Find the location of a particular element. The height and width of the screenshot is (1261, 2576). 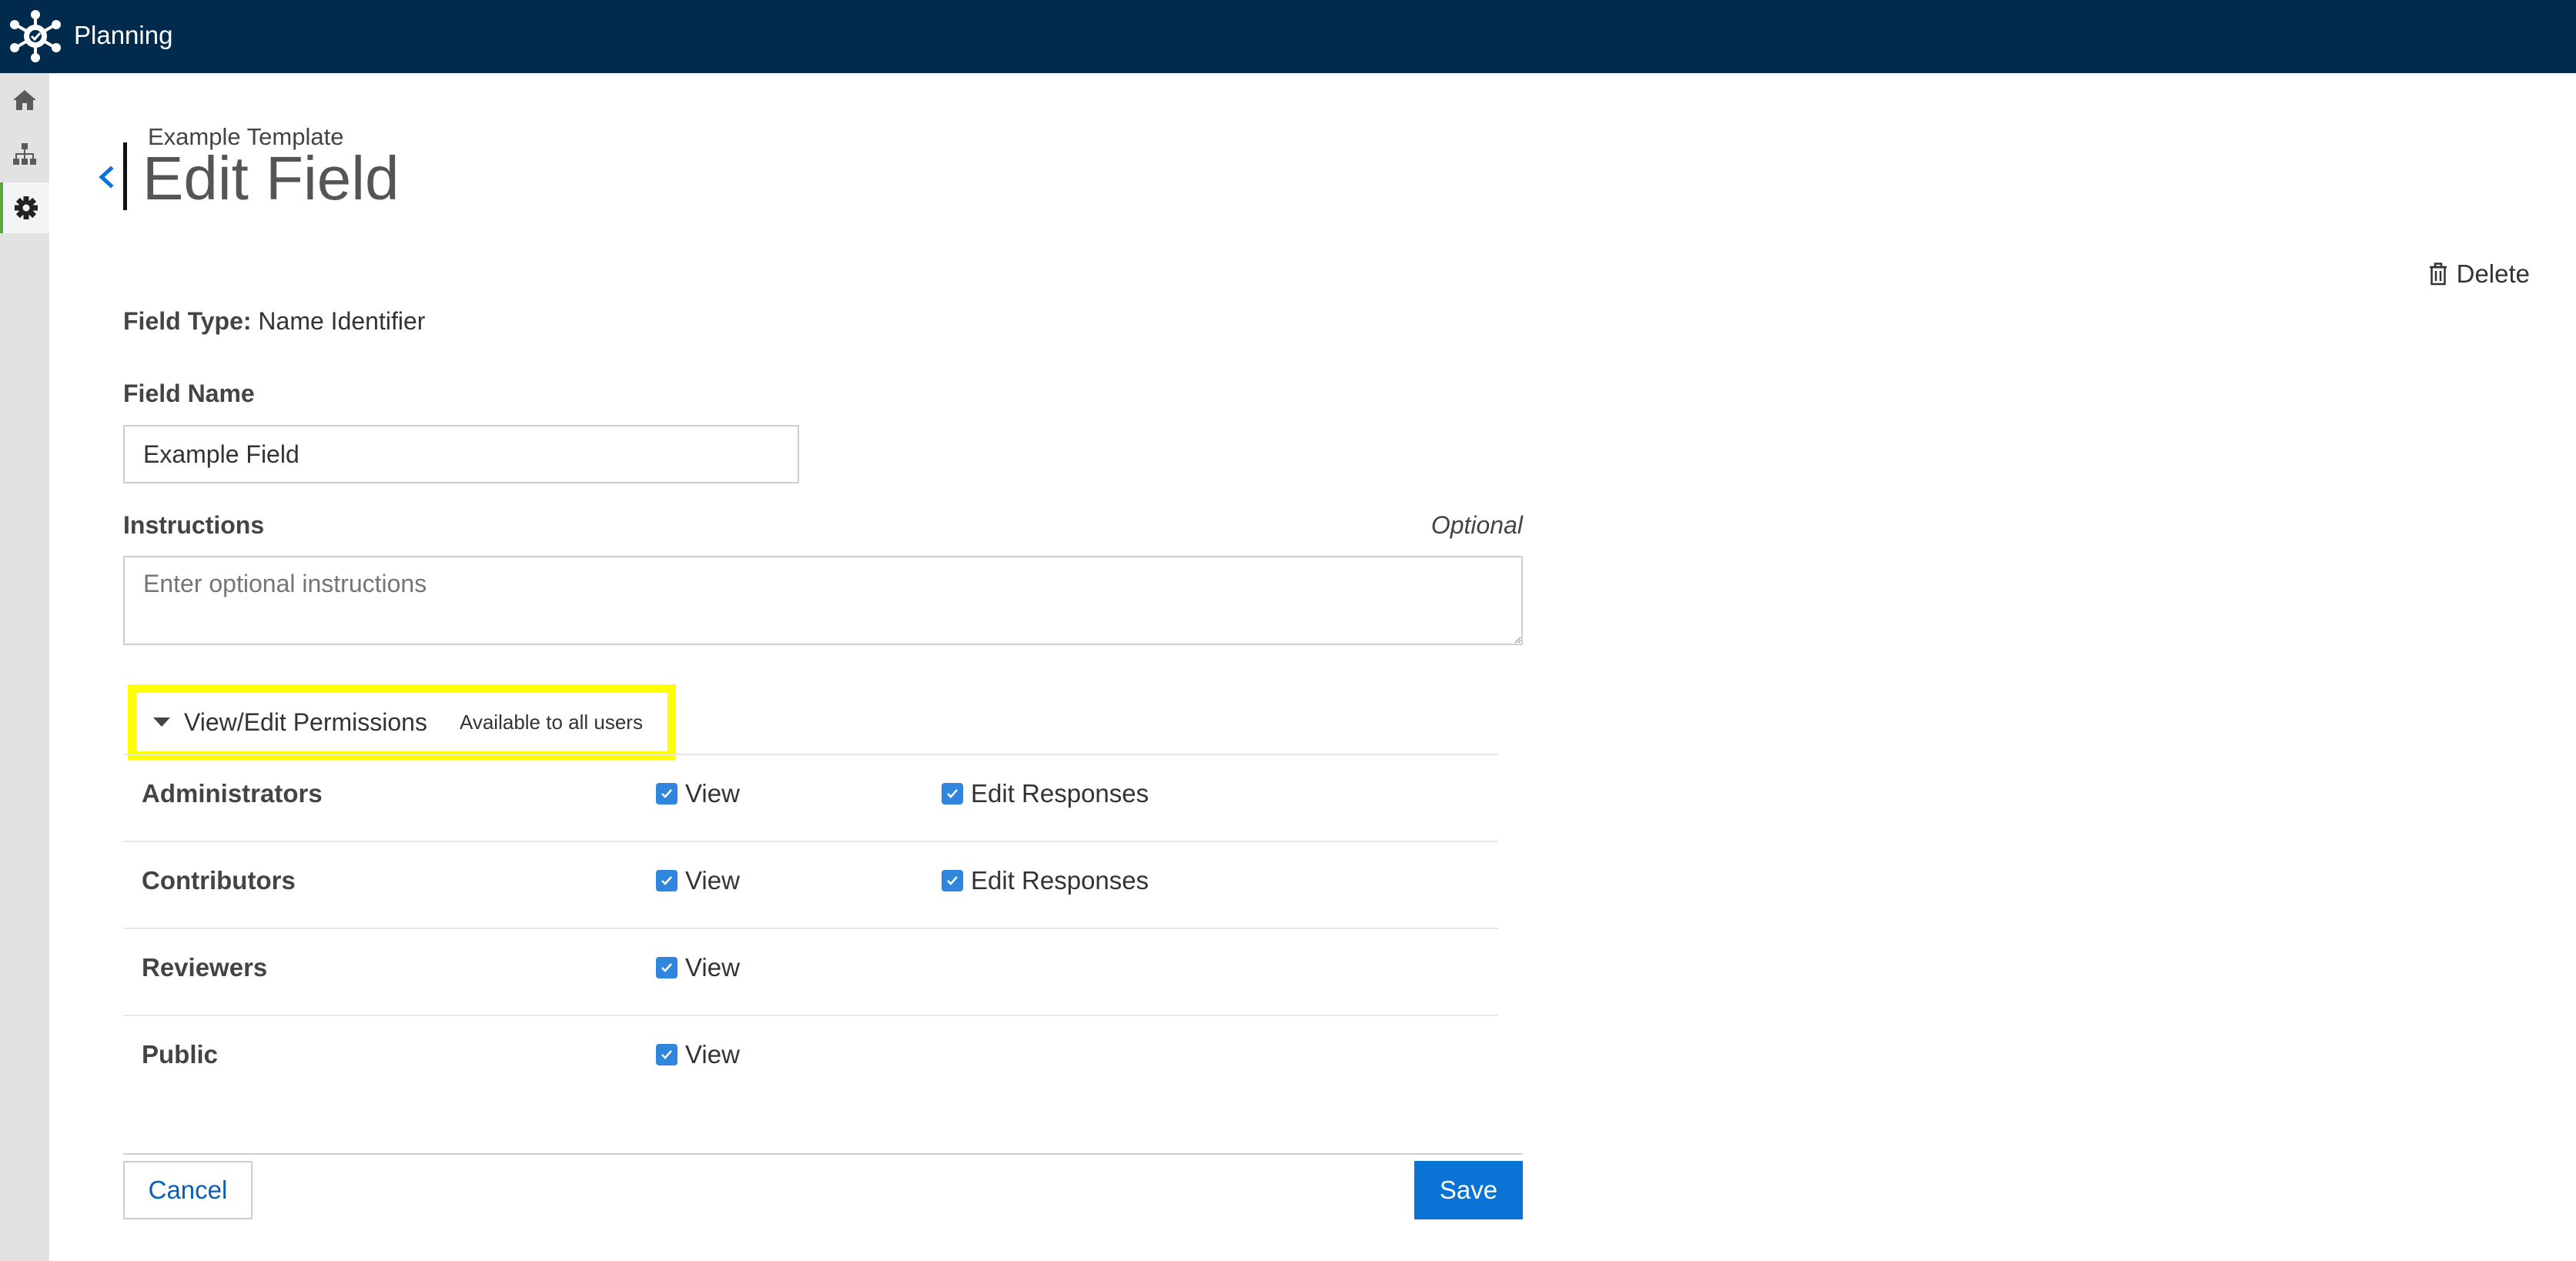

home-icon is located at coordinates (25, 100).